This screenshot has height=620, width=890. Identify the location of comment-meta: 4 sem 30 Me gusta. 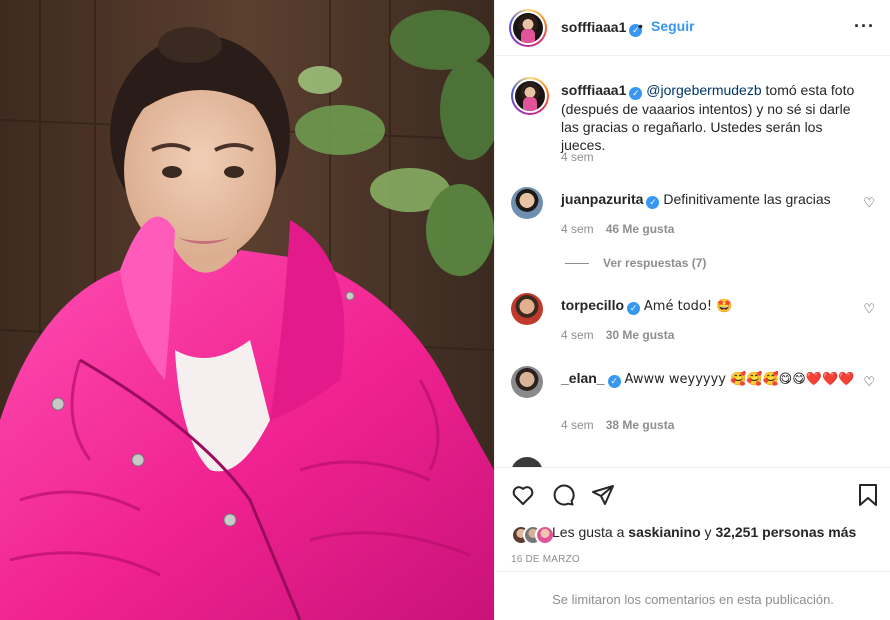
(617, 335).